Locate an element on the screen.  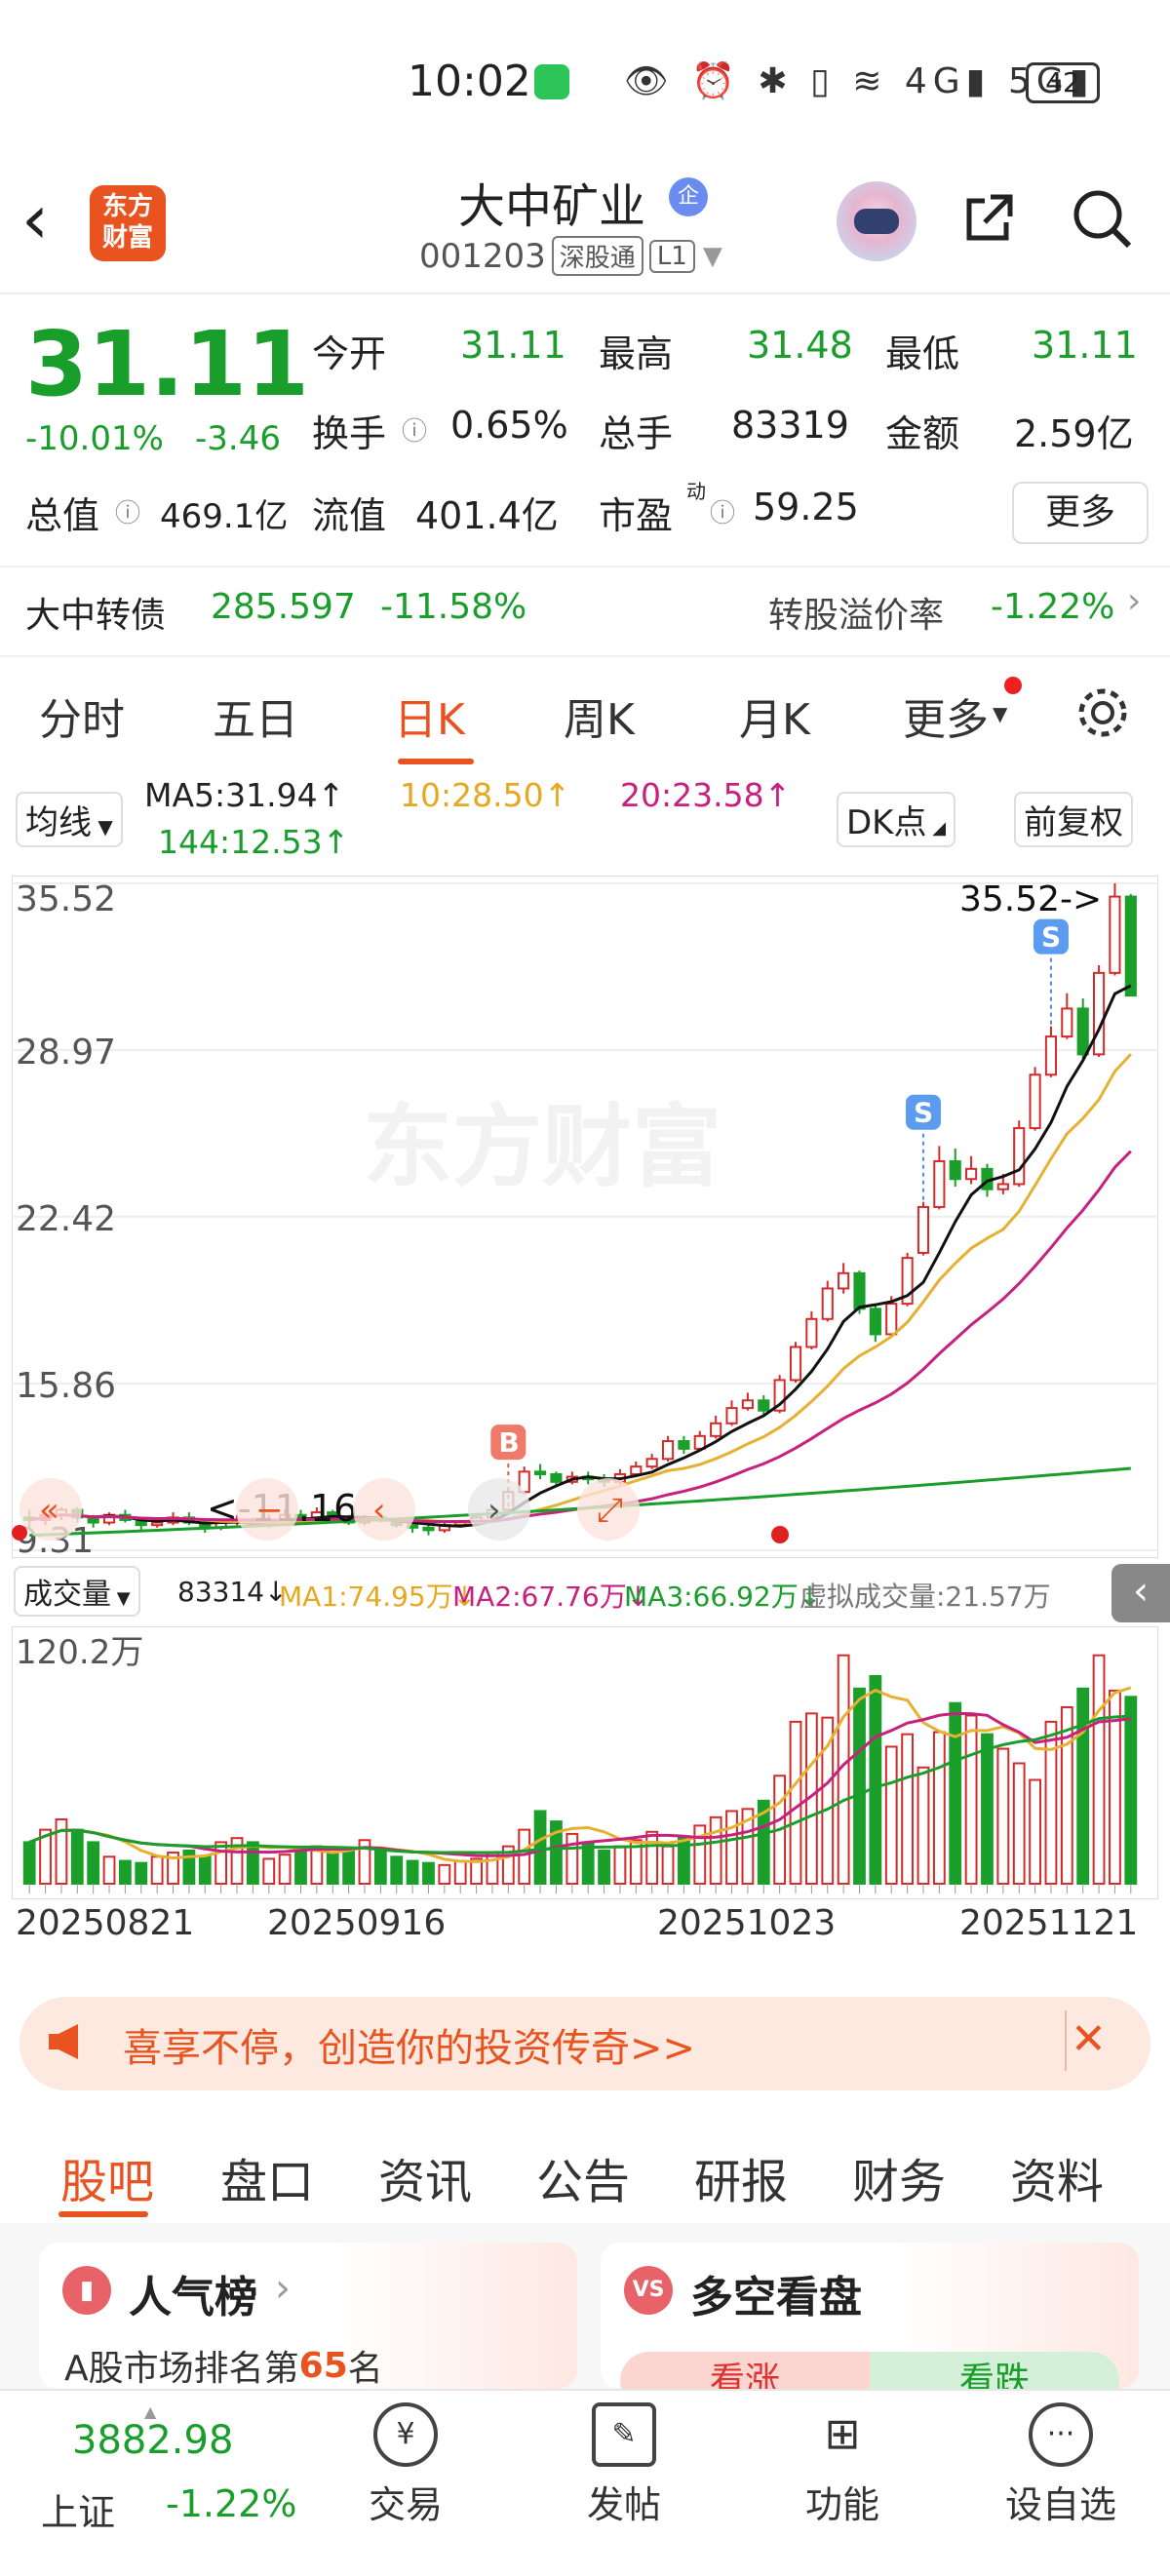
vs-title: 多空看盘 is located at coordinates (776, 2297).